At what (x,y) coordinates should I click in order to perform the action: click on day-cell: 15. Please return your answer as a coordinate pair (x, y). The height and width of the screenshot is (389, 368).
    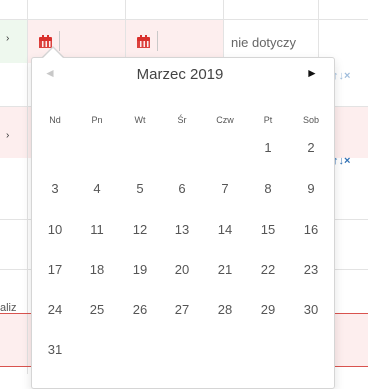
    Looking at the image, I should click on (268, 230).